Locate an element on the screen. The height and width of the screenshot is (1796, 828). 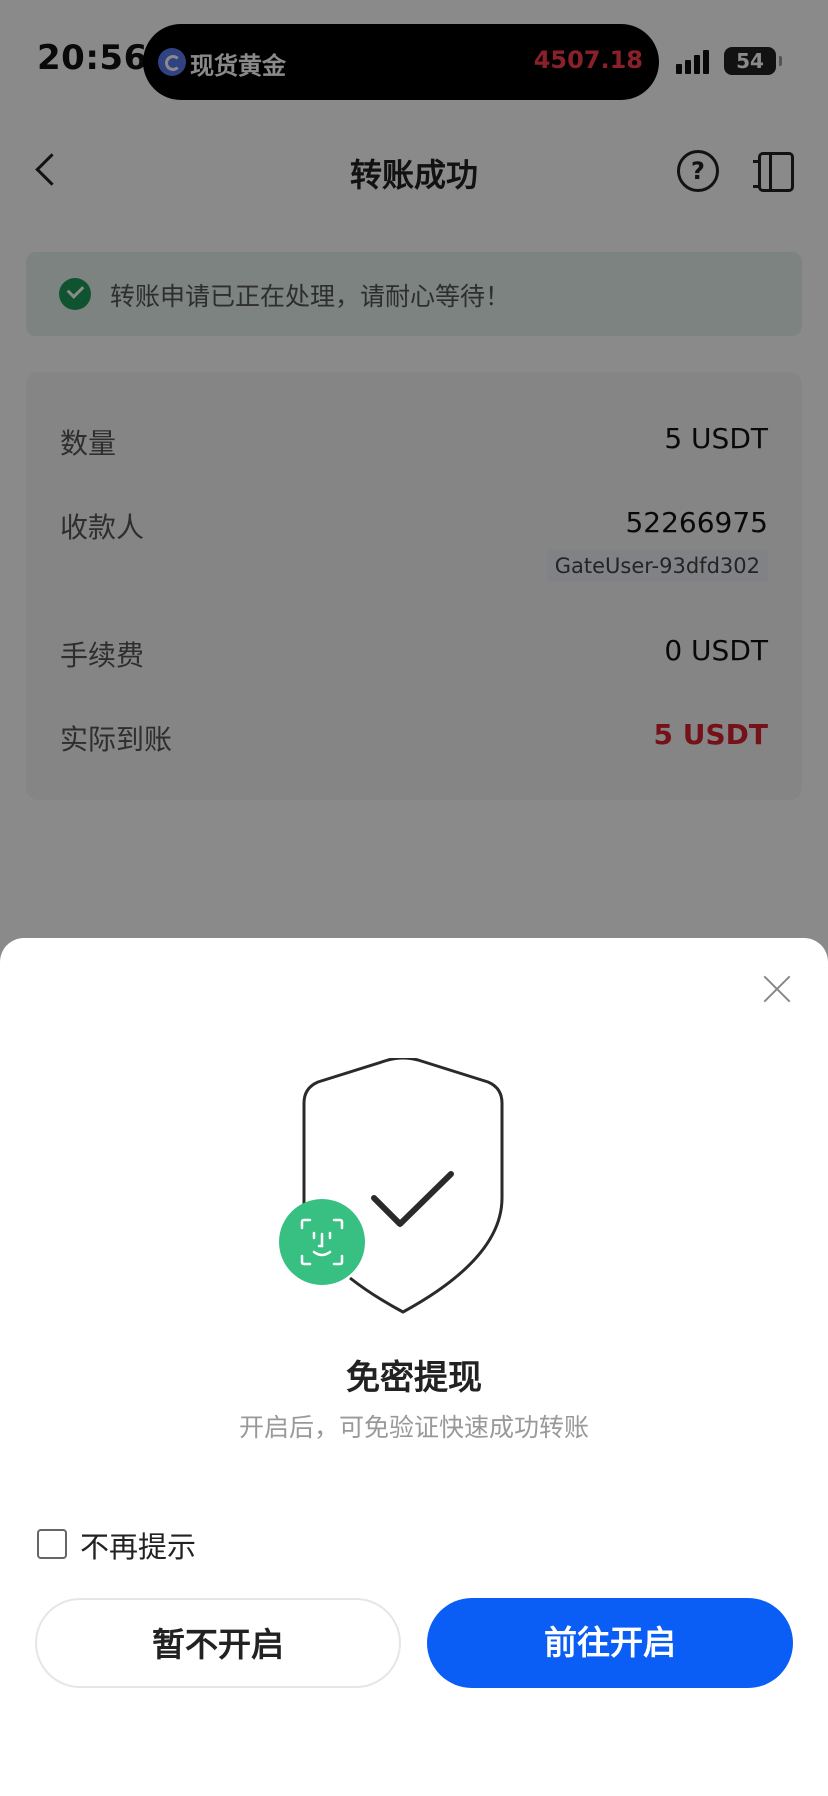
not-now-button: 暂不开启 is located at coordinates (218, 1643).